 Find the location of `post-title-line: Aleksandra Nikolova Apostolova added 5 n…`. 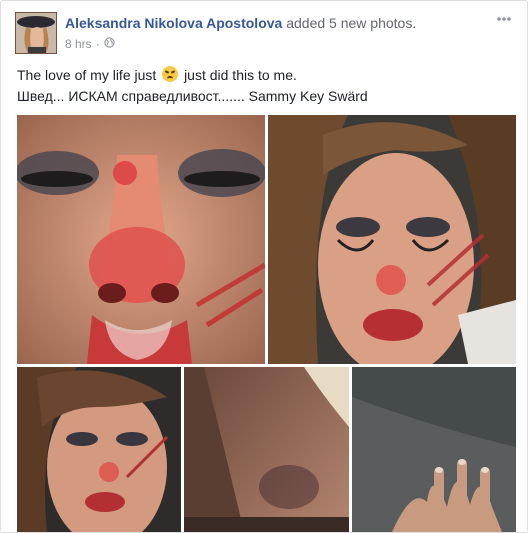

post-title-line: Aleksandra Nikolova Apostolova added 5 n… is located at coordinates (240, 23).